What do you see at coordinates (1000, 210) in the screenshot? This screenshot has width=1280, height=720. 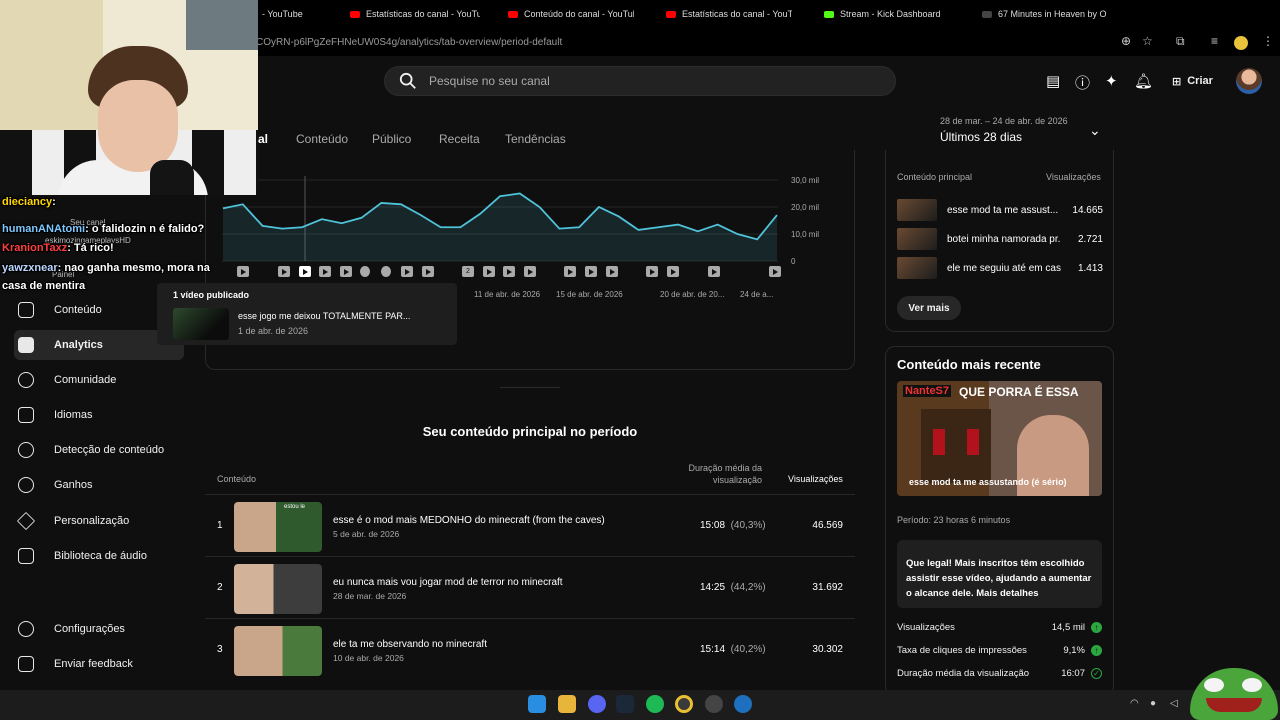 I see `list-item: esse mod ta me assust... 14.665` at bounding box center [1000, 210].